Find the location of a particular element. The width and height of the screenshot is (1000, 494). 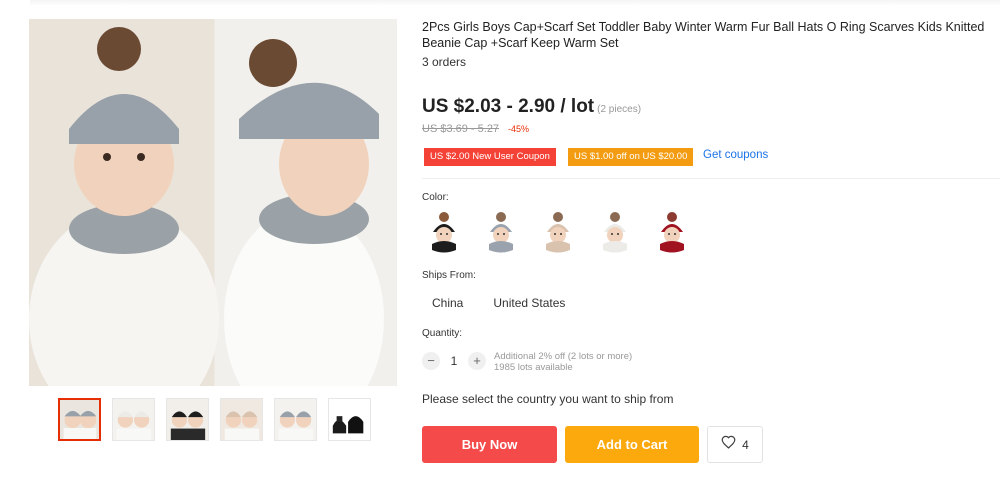

quantity-stepper: − 1 + is located at coordinates (454, 361).